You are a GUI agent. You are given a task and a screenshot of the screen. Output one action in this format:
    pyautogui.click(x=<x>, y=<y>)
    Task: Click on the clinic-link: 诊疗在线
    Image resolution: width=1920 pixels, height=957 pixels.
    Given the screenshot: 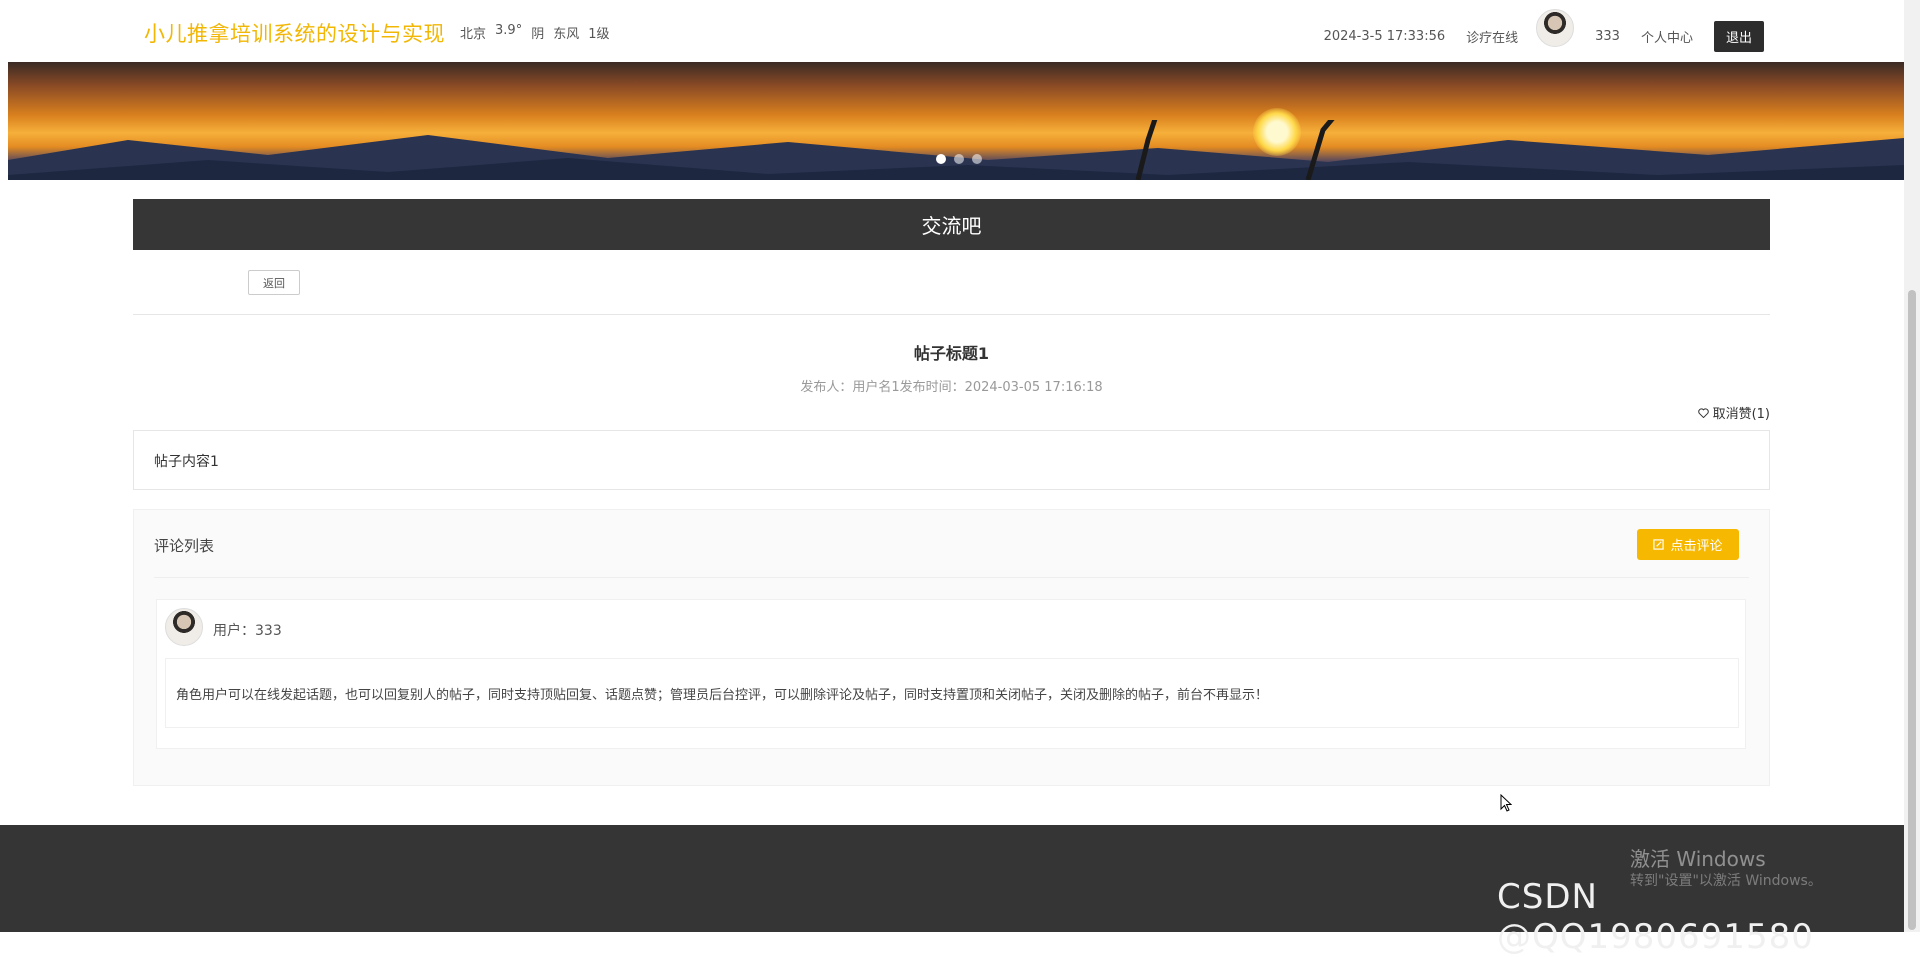 What is the action you would take?
    pyautogui.click(x=1492, y=36)
    